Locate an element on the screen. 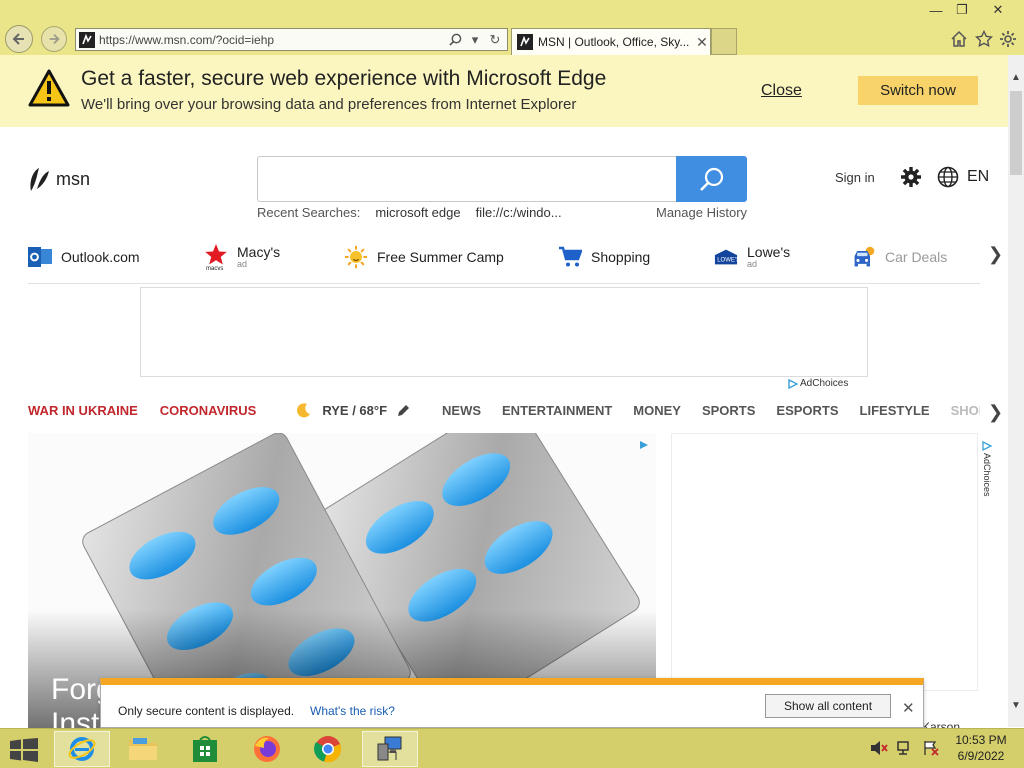 The image size is (1024, 768). volume-muted-icon is located at coordinates (879, 748).